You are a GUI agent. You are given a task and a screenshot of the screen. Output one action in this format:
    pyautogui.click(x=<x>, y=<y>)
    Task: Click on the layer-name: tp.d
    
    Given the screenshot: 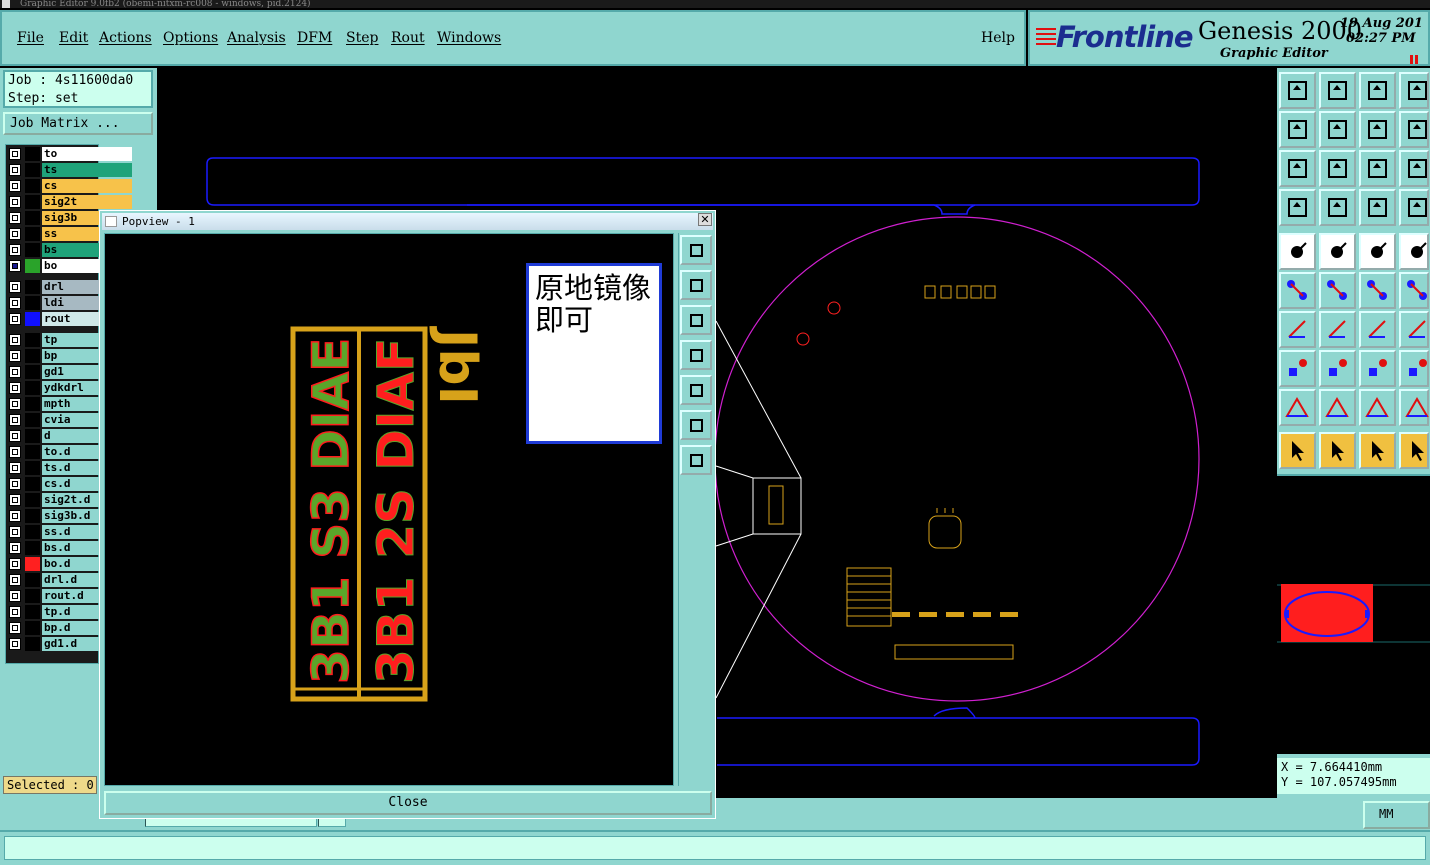 What is the action you would take?
    pyautogui.click(x=71, y=612)
    